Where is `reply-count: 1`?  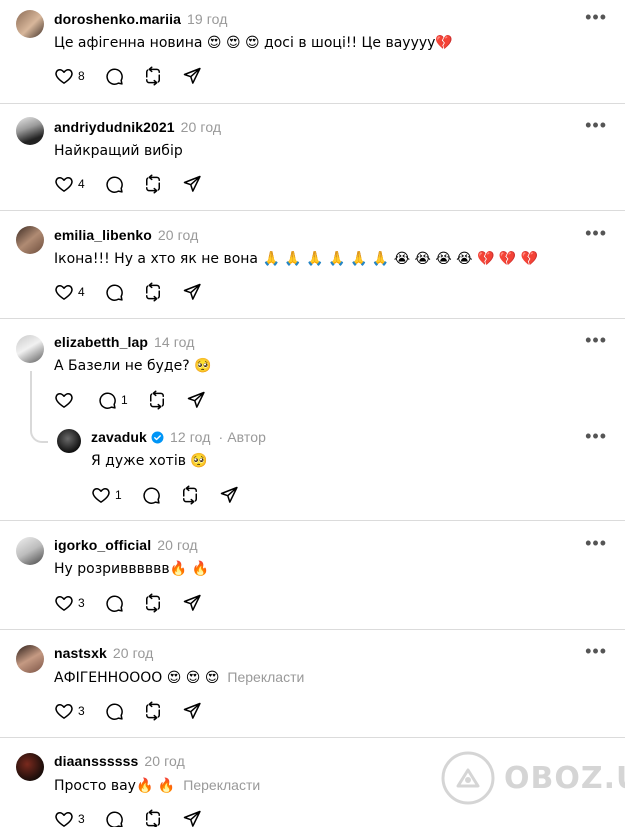
reply-count: 1 is located at coordinates (124, 400).